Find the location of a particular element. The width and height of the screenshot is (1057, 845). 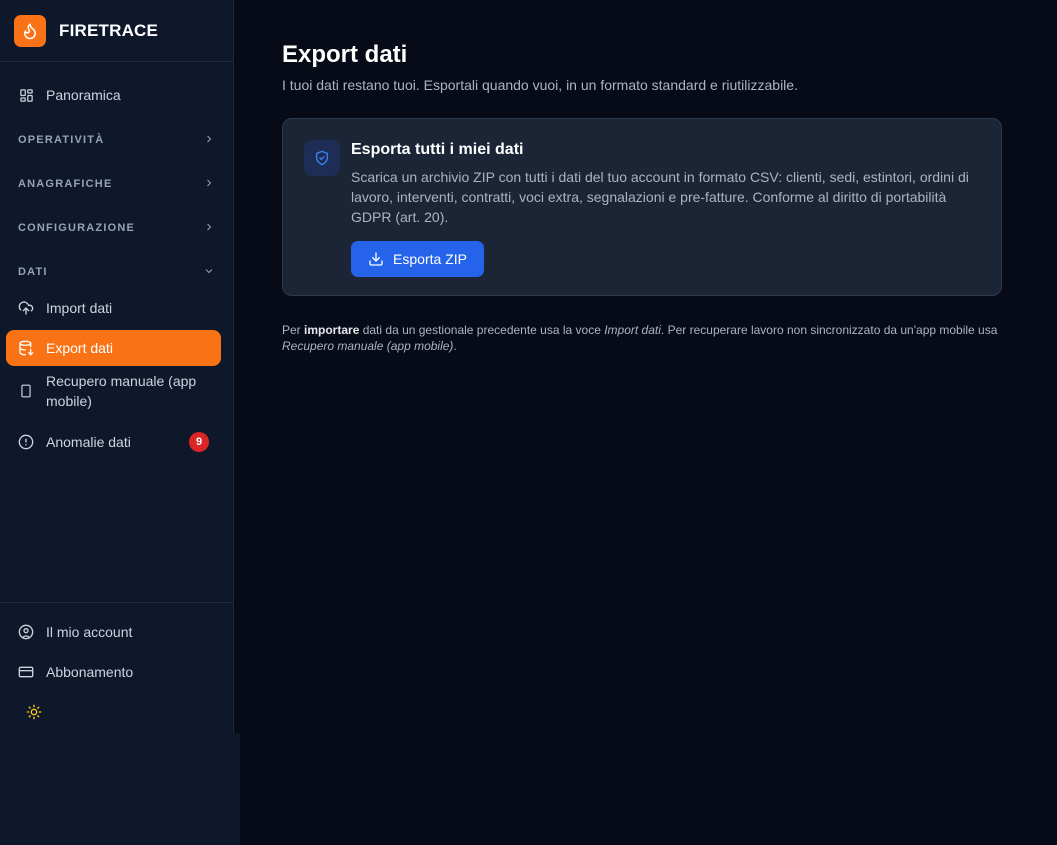

sidebar-item-label: Export dati is located at coordinates (79, 348).